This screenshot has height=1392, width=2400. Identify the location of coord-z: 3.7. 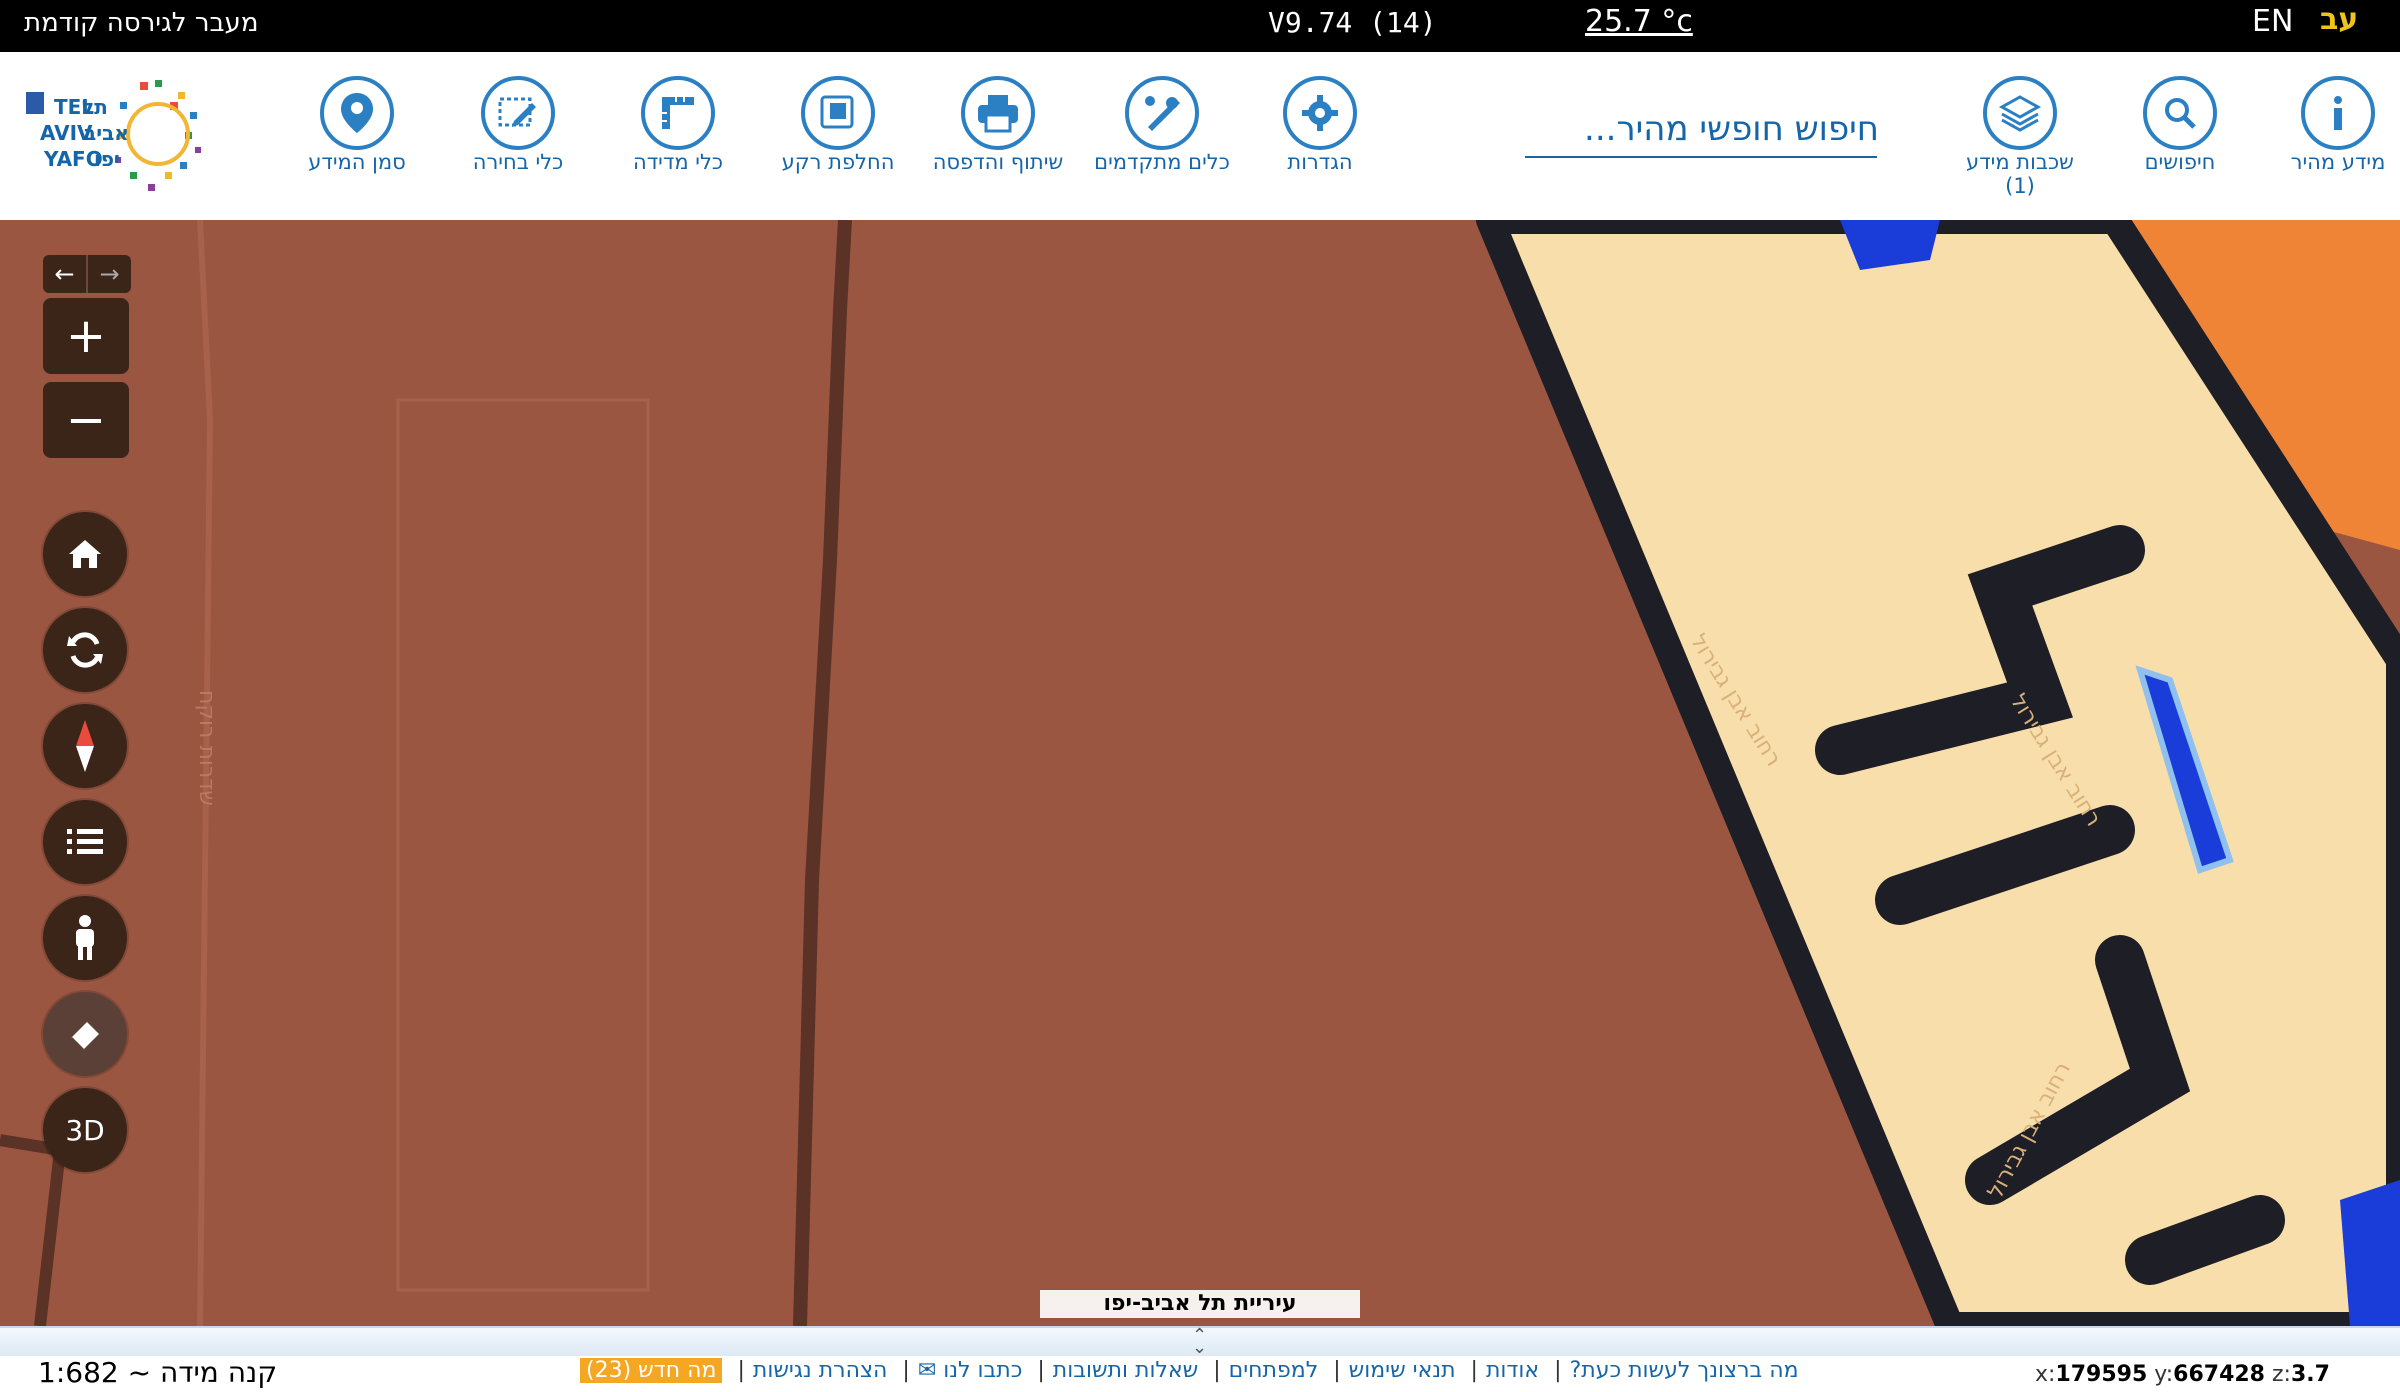
(2310, 1374).